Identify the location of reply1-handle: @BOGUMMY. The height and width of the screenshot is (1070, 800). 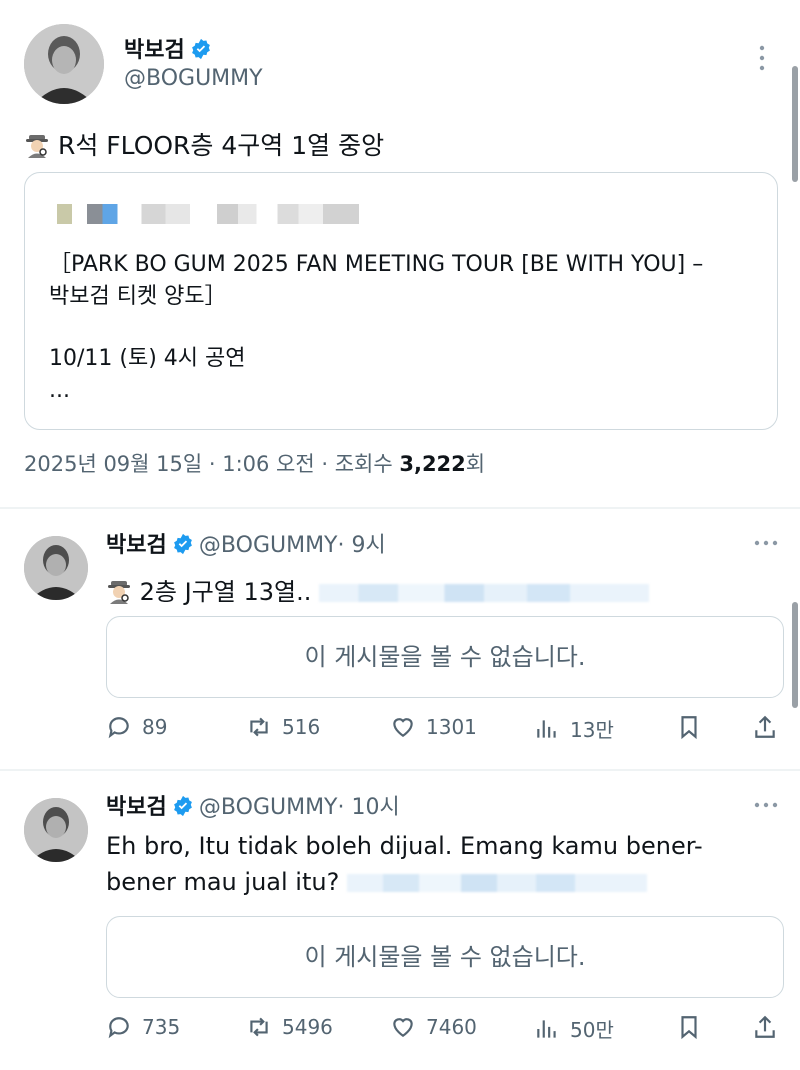
(268, 545).